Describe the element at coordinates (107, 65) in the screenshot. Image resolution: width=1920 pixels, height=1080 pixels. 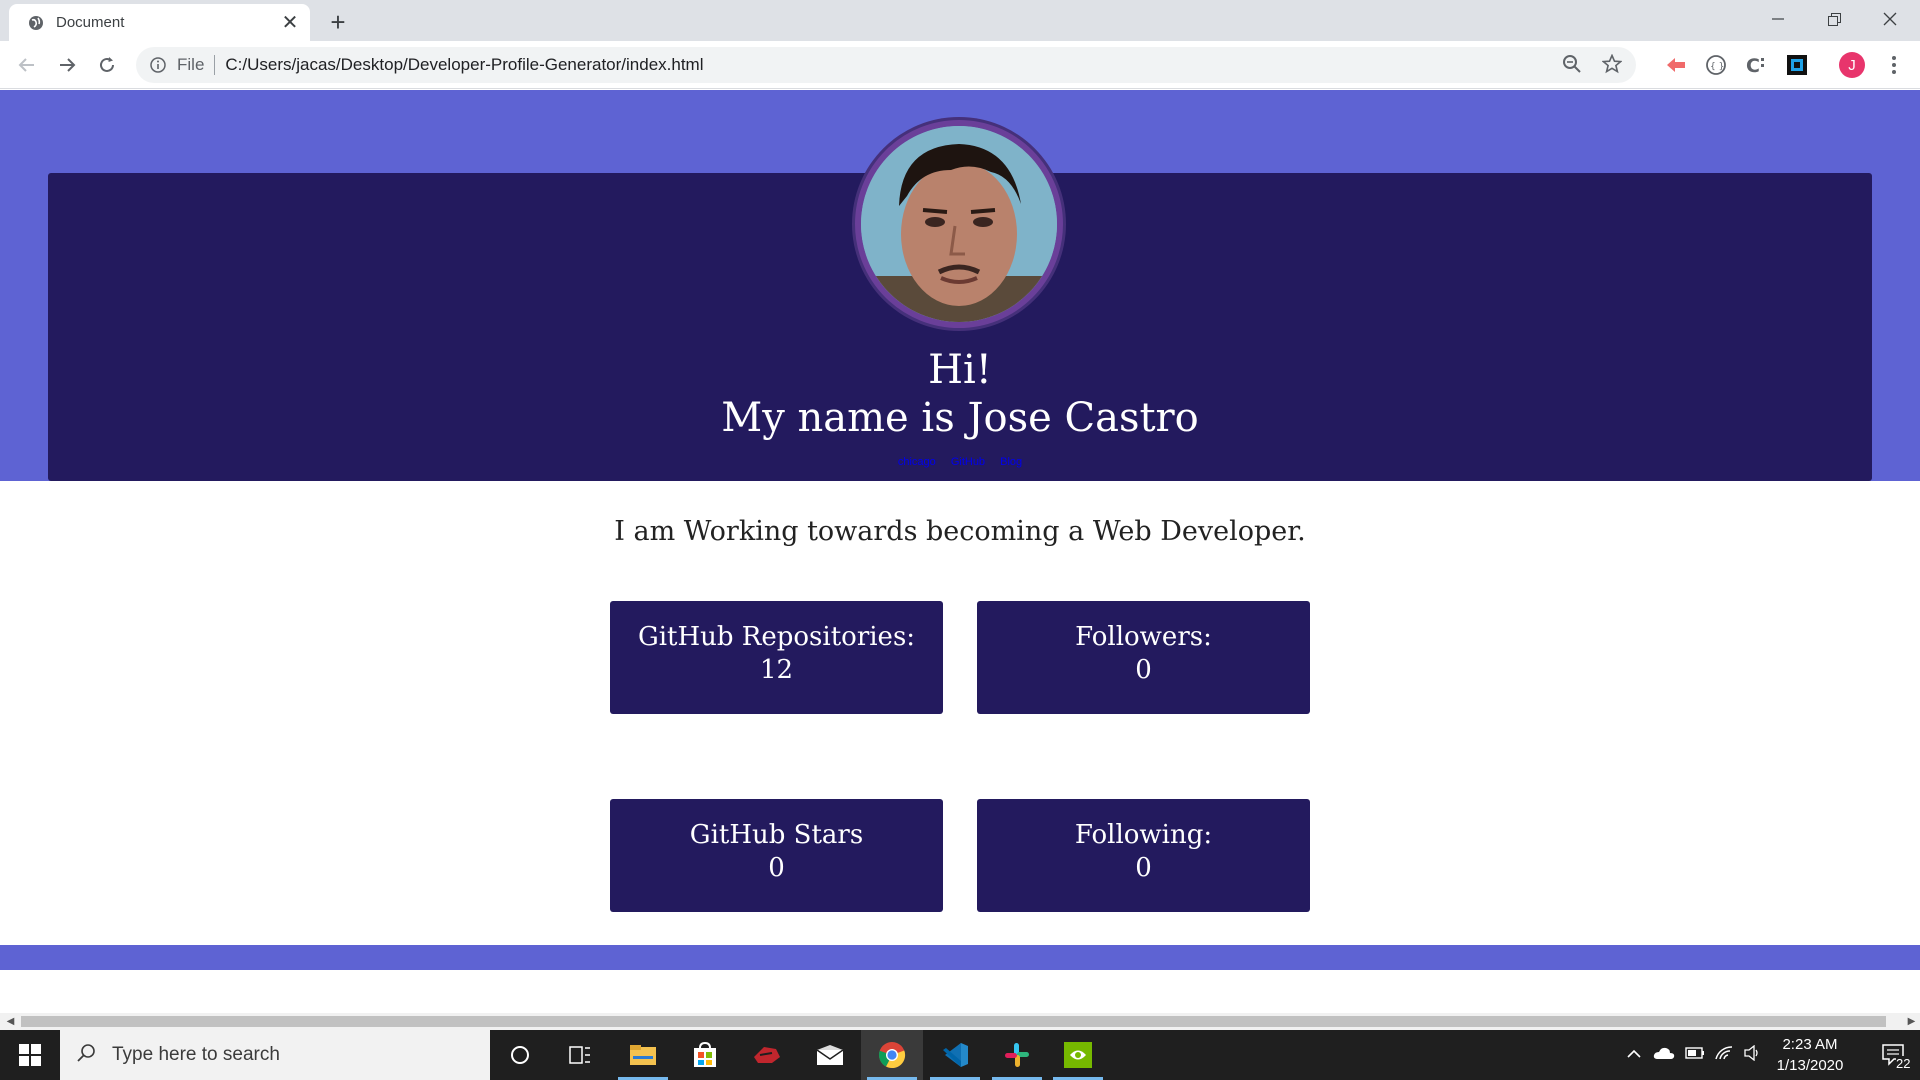
I see `reload-icon` at that location.